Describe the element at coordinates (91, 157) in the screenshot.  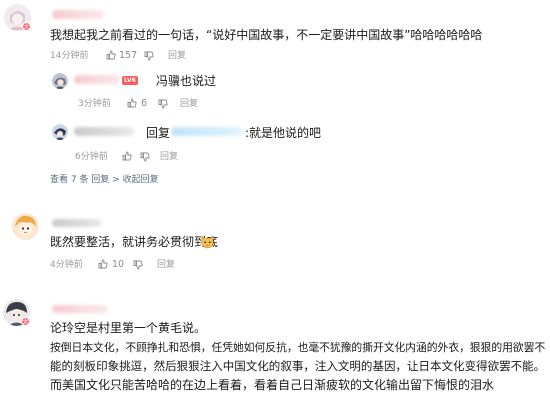
I see `reply-time: 6分钟前` at that location.